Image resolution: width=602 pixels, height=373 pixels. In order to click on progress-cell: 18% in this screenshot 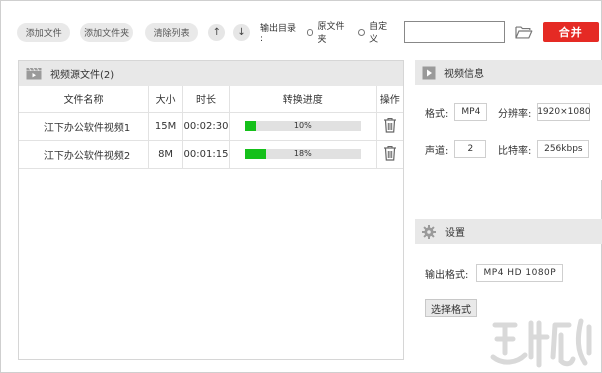, I will do `click(303, 154)`.